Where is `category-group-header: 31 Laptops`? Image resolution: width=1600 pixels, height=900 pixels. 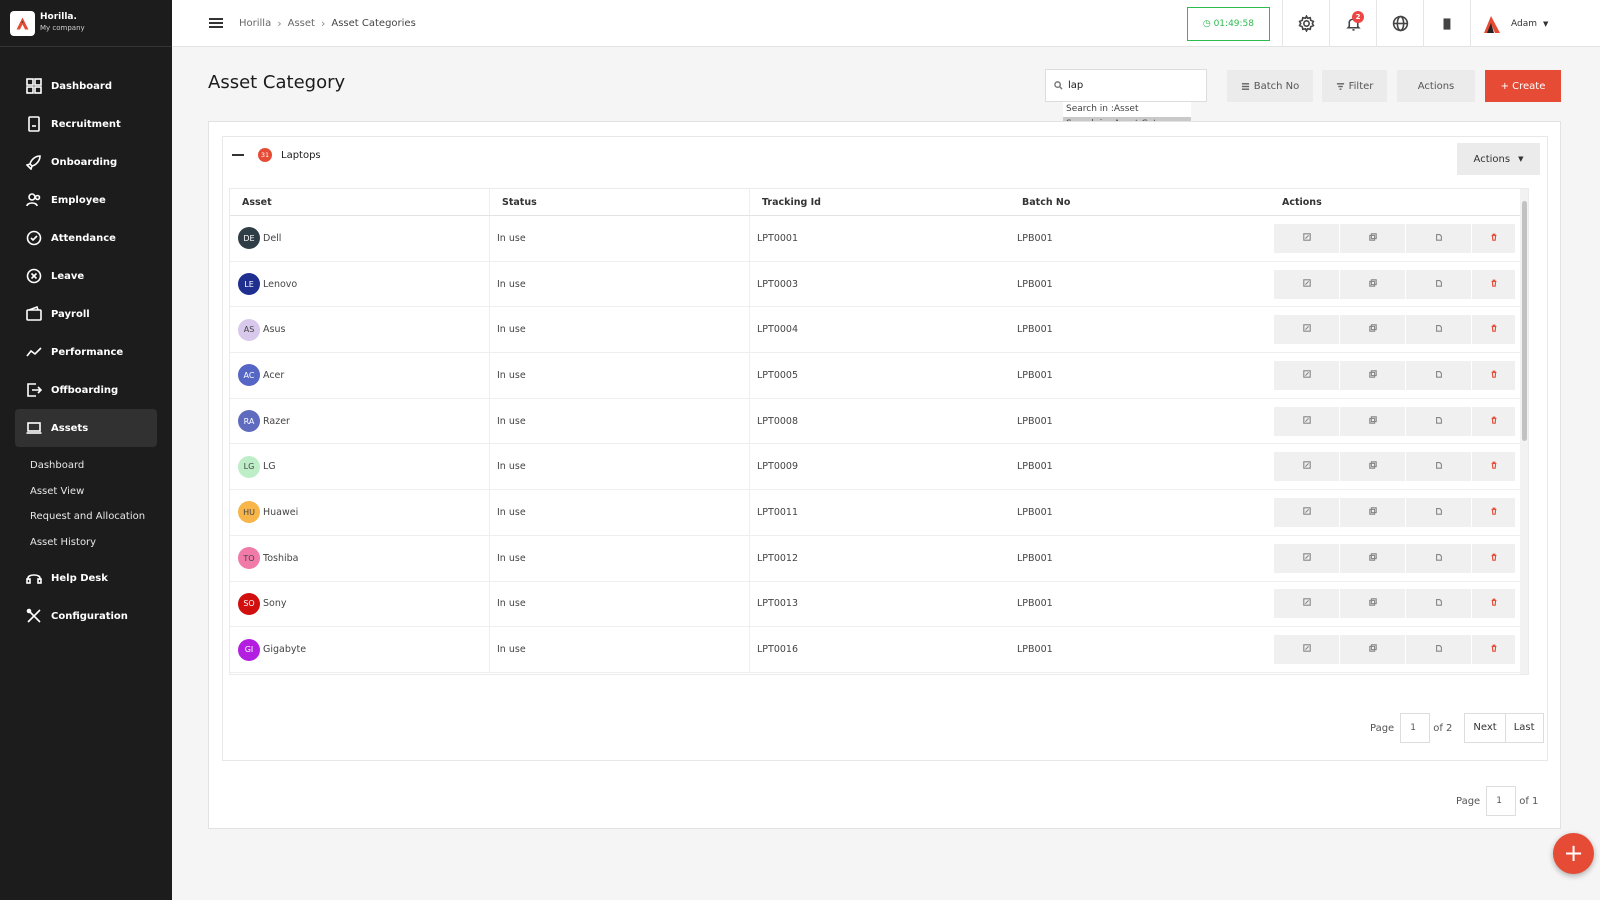
category-group-header: 31 Laptops is located at coordinates (276, 155).